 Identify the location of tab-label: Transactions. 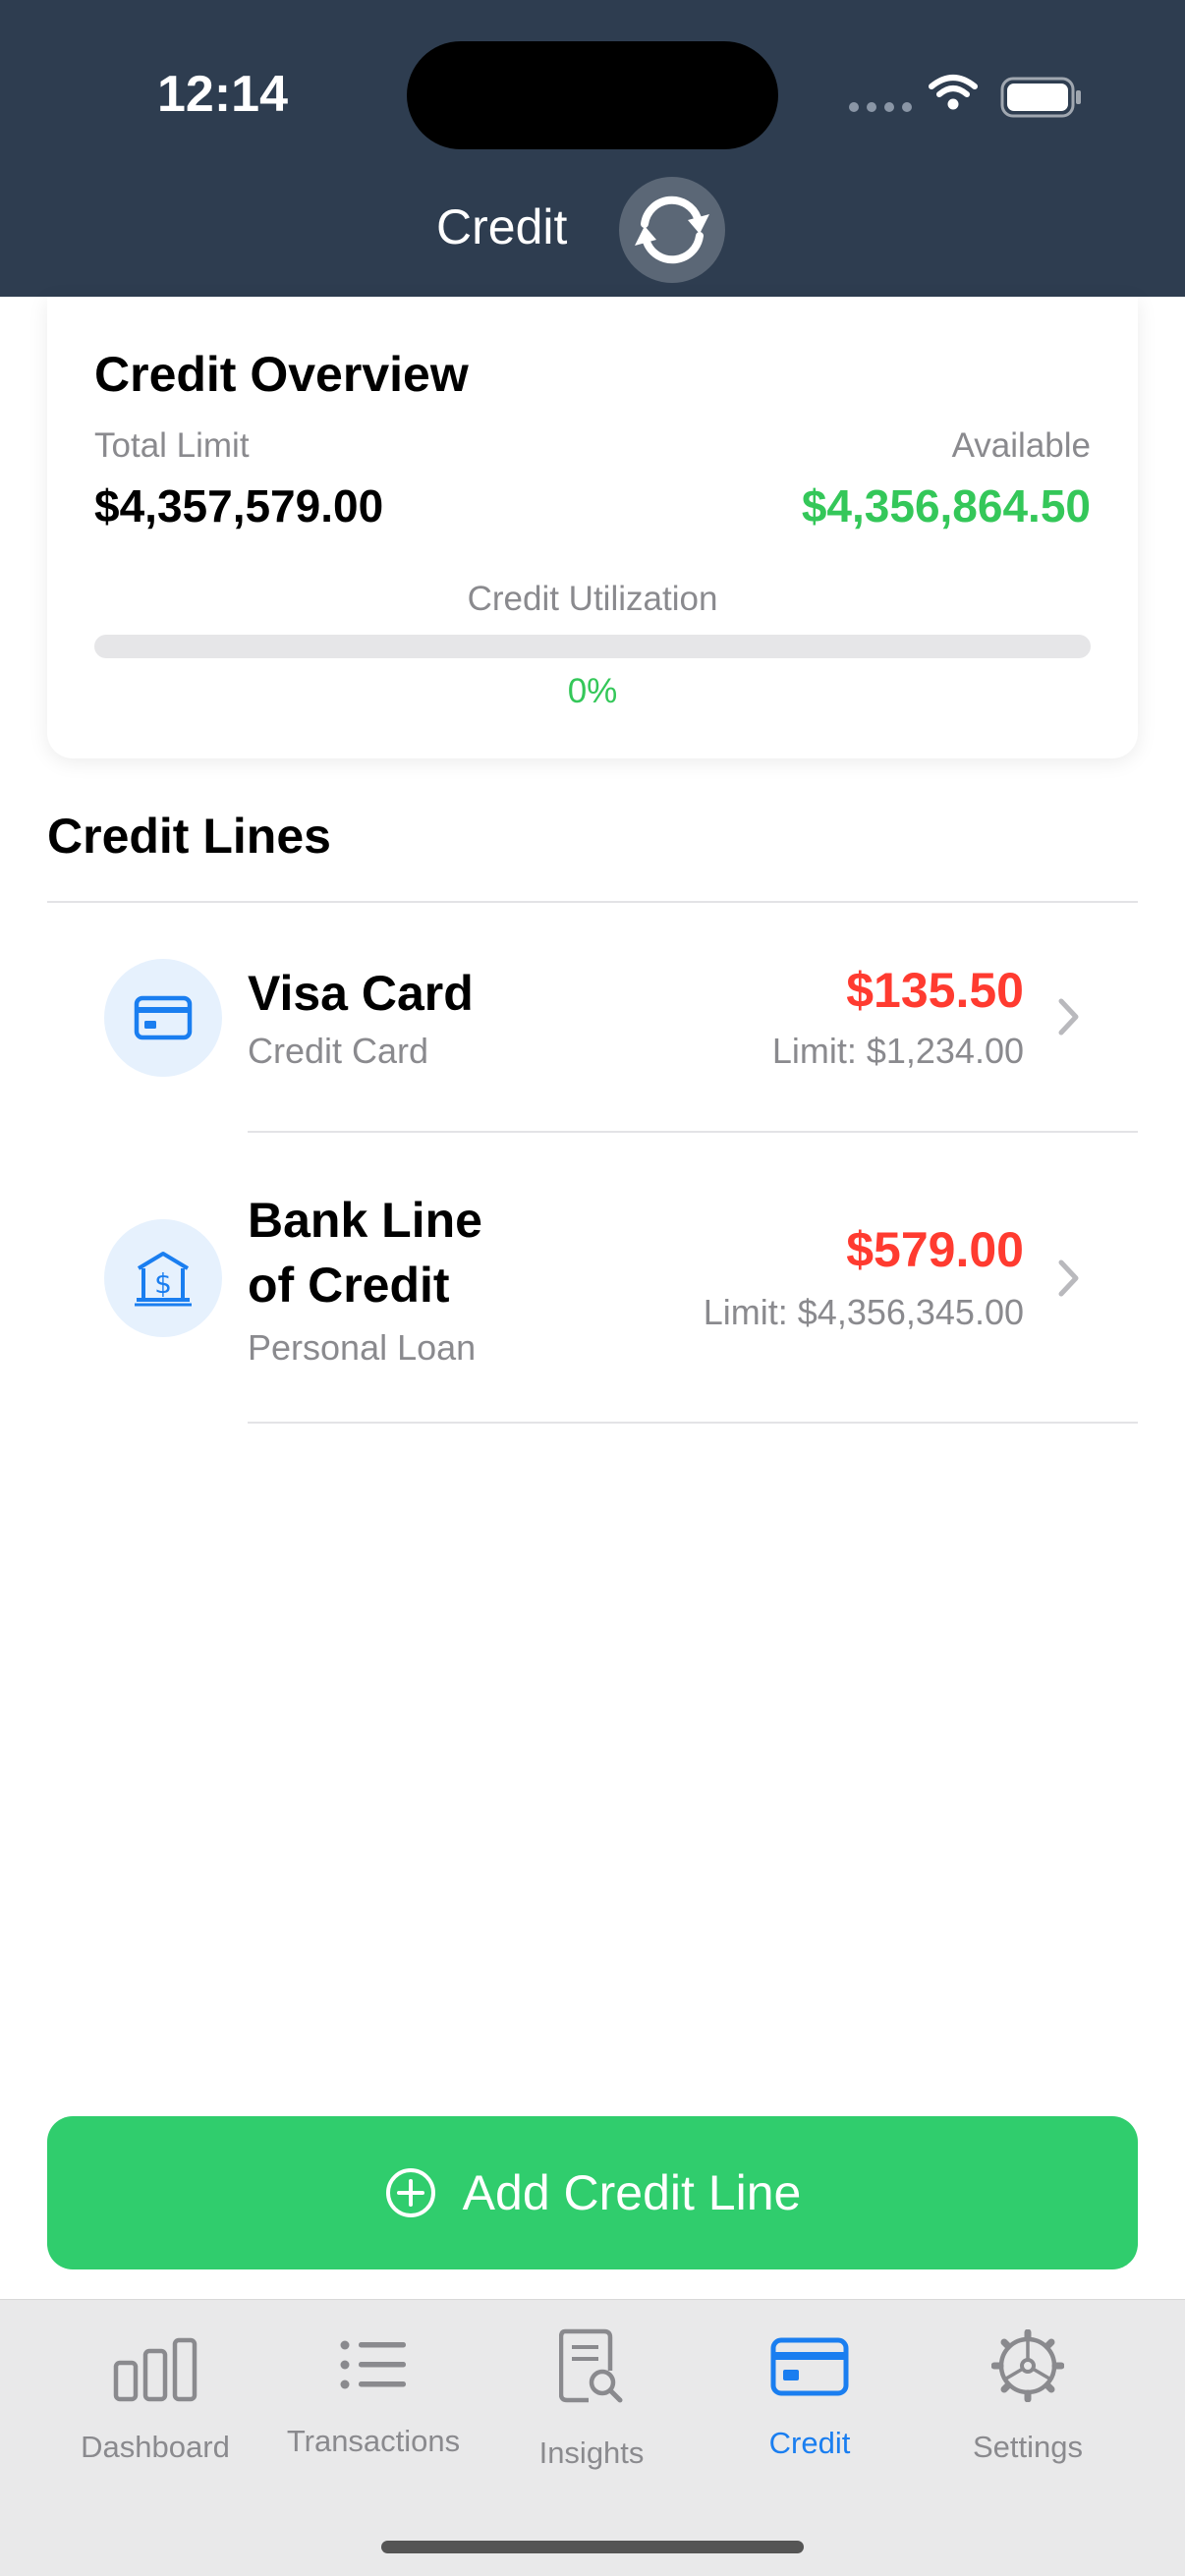
(374, 2441).